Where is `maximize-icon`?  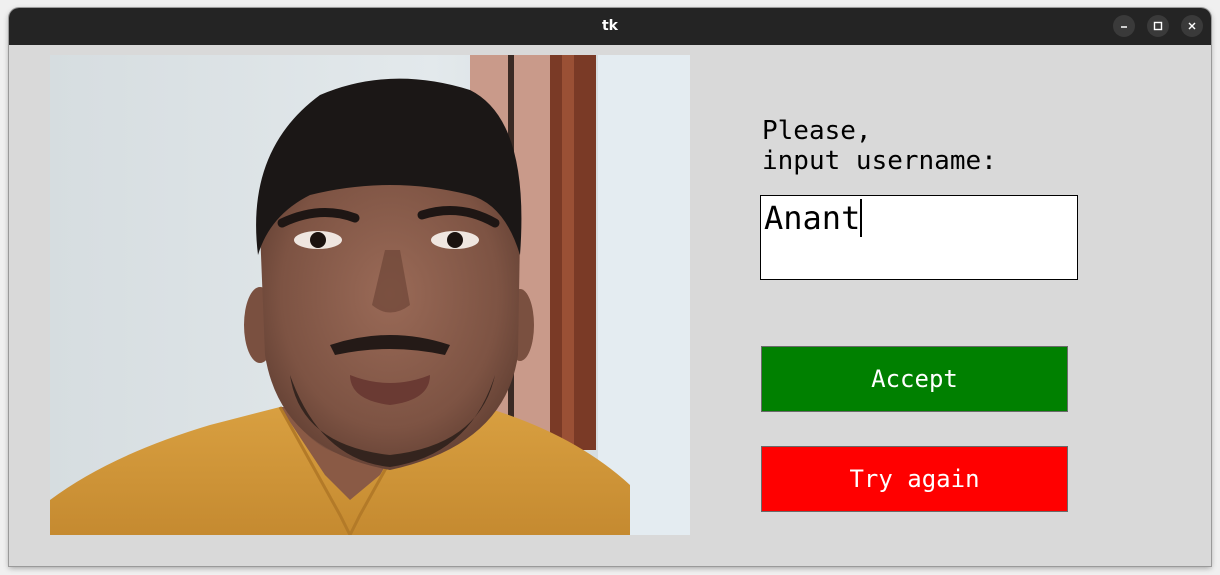 maximize-icon is located at coordinates (1158, 26).